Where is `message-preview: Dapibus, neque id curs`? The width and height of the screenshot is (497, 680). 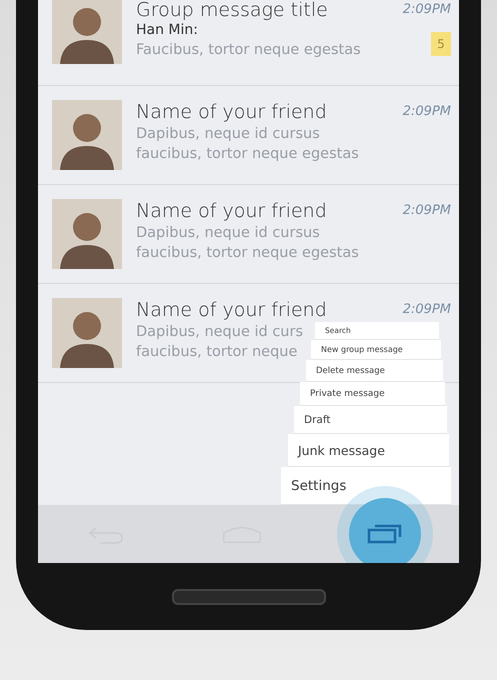 message-preview: Dapibus, neque id curs is located at coordinates (220, 332).